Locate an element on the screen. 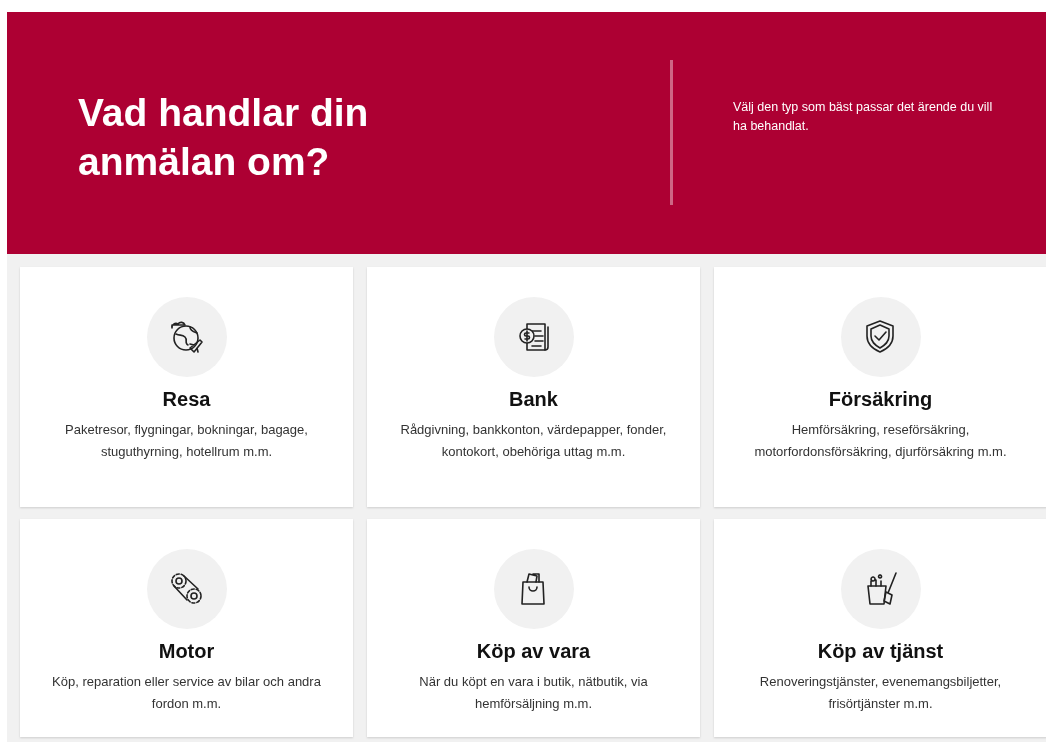 Image resolution: width=1046 pixels, height=742 pixels. category-card: Bank Rådgivning, bankkonton, värdepapper, fonder, kontokort, obehöriga uttag m.m. is located at coordinates (533, 387).